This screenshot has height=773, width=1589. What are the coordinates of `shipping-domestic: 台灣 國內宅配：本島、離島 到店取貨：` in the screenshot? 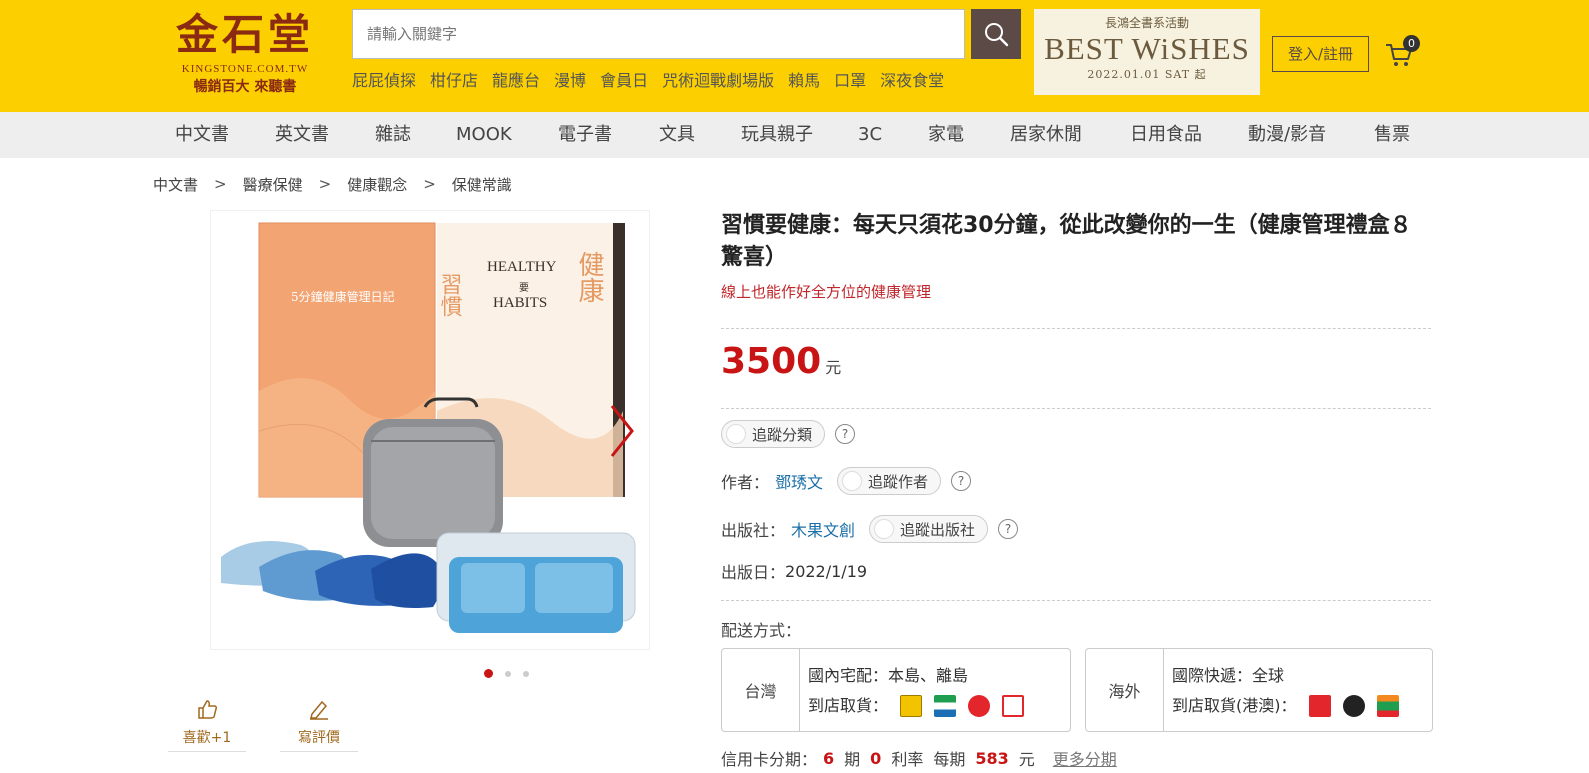 It's located at (896, 690).